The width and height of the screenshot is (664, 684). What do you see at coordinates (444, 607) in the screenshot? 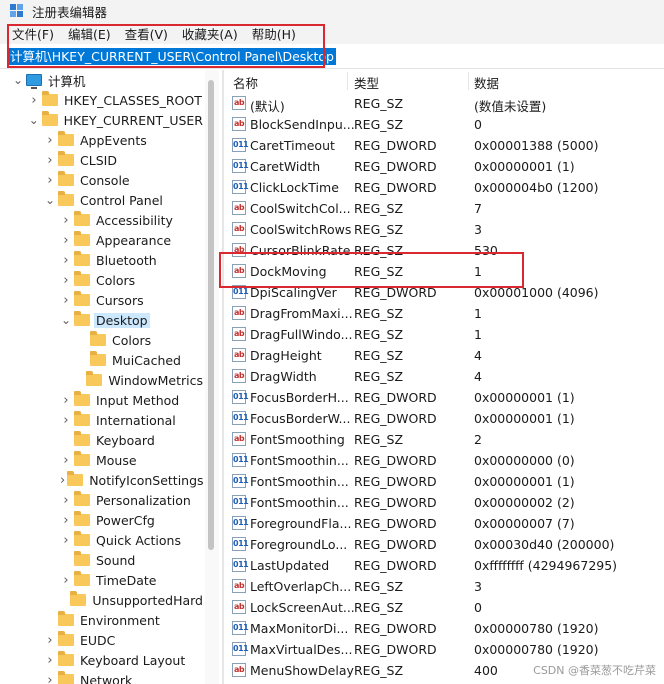
I see `value-row: ab LockScreenAut... REG_SZ 0` at bounding box center [444, 607].